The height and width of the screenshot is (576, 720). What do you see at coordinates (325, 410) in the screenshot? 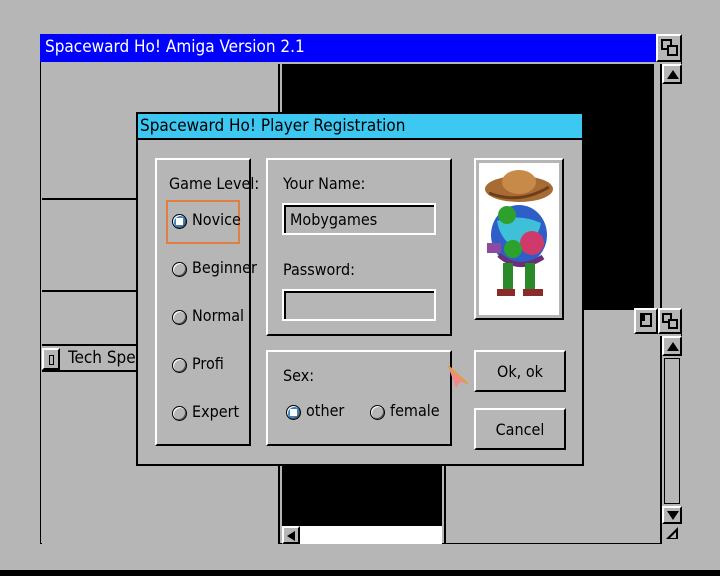
I see `sex-other-label: other` at bounding box center [325, 410].